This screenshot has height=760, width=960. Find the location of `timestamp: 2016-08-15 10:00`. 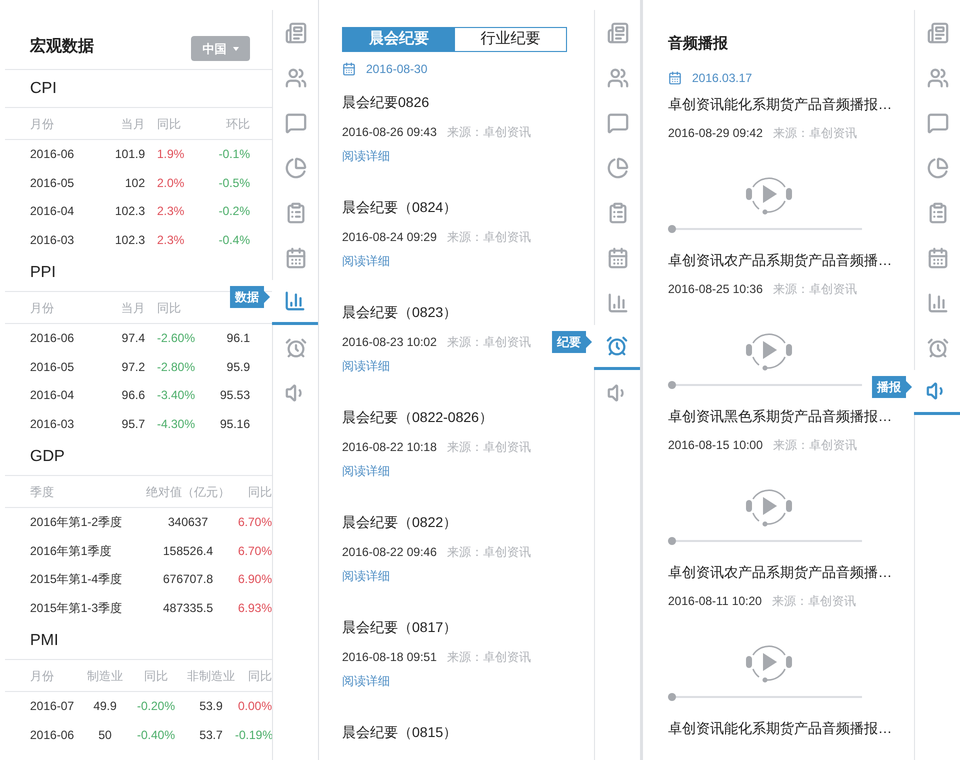

timestamp: 2016-08-15 10:00 is located at coordinates (715, 445).